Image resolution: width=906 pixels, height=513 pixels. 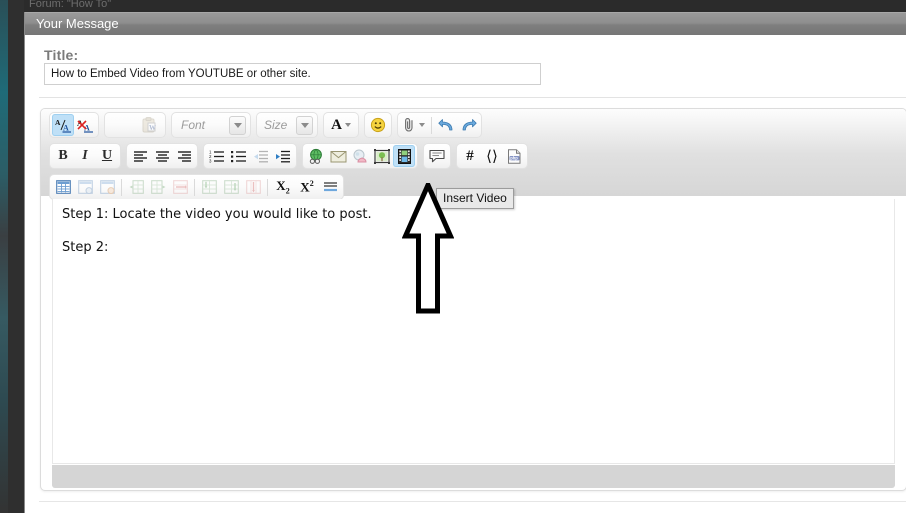 I want to click on insert-code-icon: ⟨⟩, so click(x=492, y=156).